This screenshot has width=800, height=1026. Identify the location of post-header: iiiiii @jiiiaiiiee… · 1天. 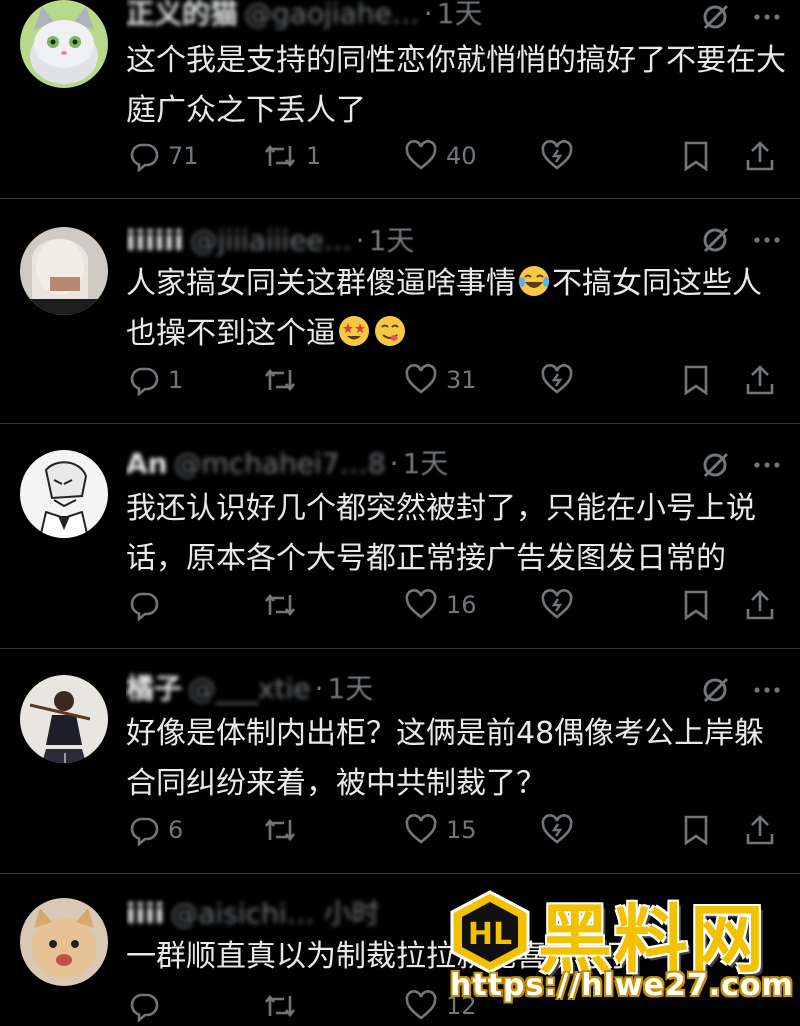
(270, 240).